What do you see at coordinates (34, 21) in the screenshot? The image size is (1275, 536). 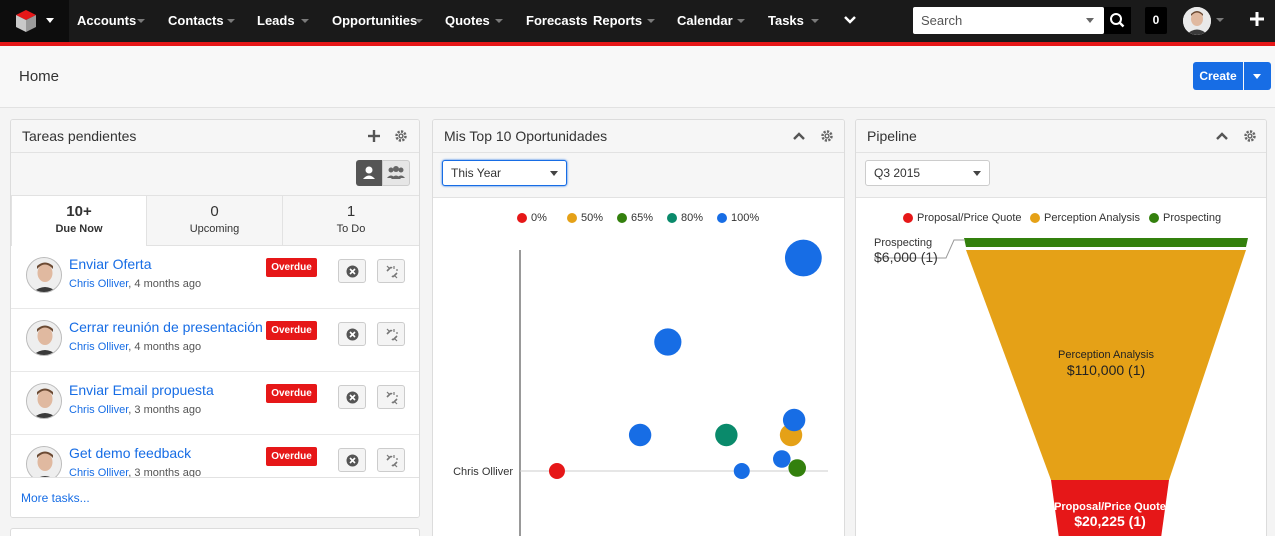 I see `logo-menu-button` at bounding box center [34, 21].